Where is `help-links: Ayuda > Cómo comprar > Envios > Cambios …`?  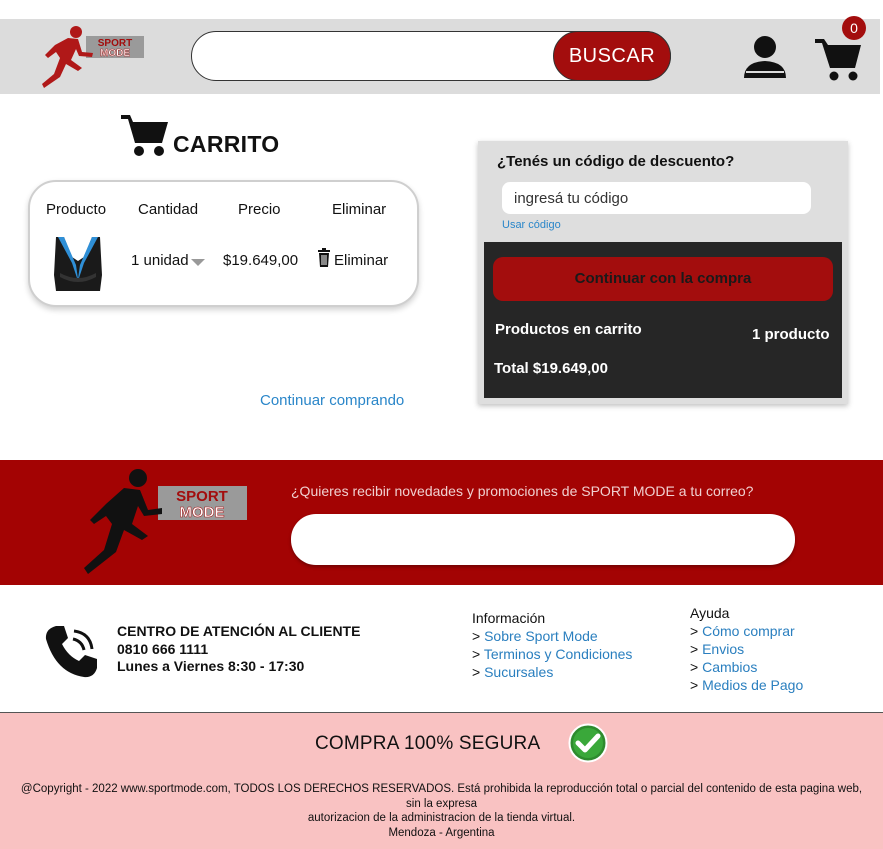
help-links: Ayuda > Cómo comprar > Envios > Cambios … is located at coordinates (746, 649).